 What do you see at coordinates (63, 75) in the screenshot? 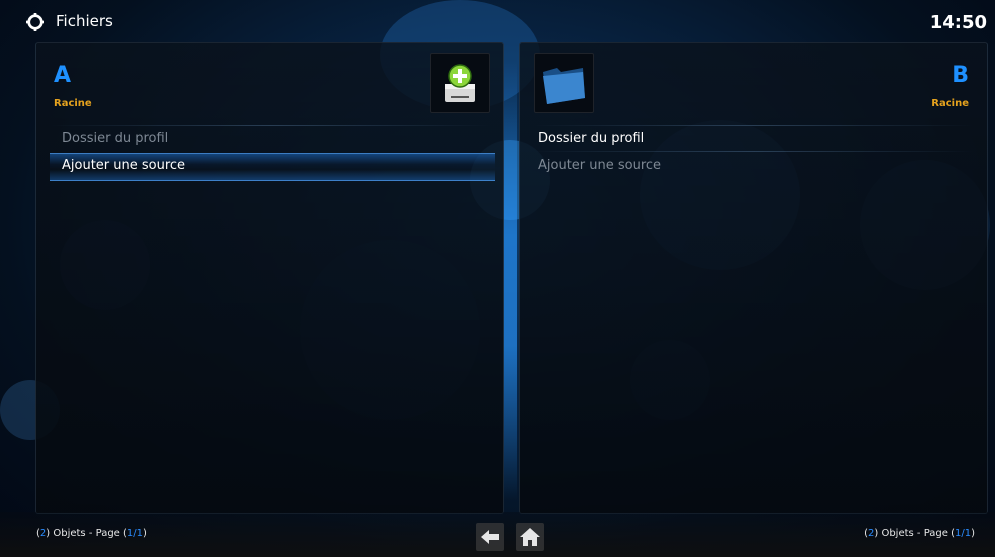
I see `panel-letter: A` at bounding box center [63, 75].